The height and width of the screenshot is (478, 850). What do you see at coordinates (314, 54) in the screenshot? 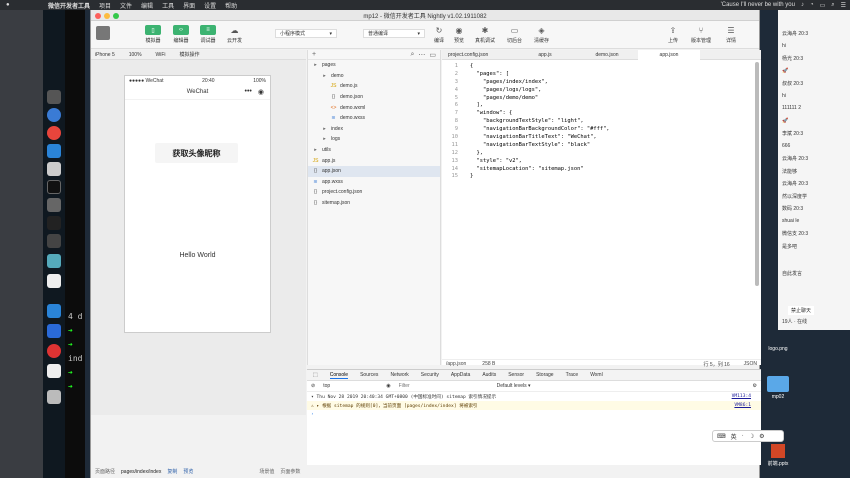
I see `add-icon: +` at bounding box center [314, 54].